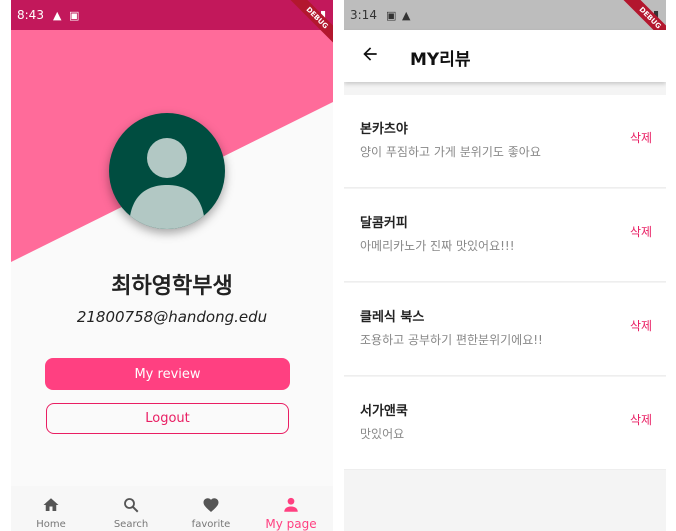  I want to click on review-place: 클레식 북스, so click(392, 317).